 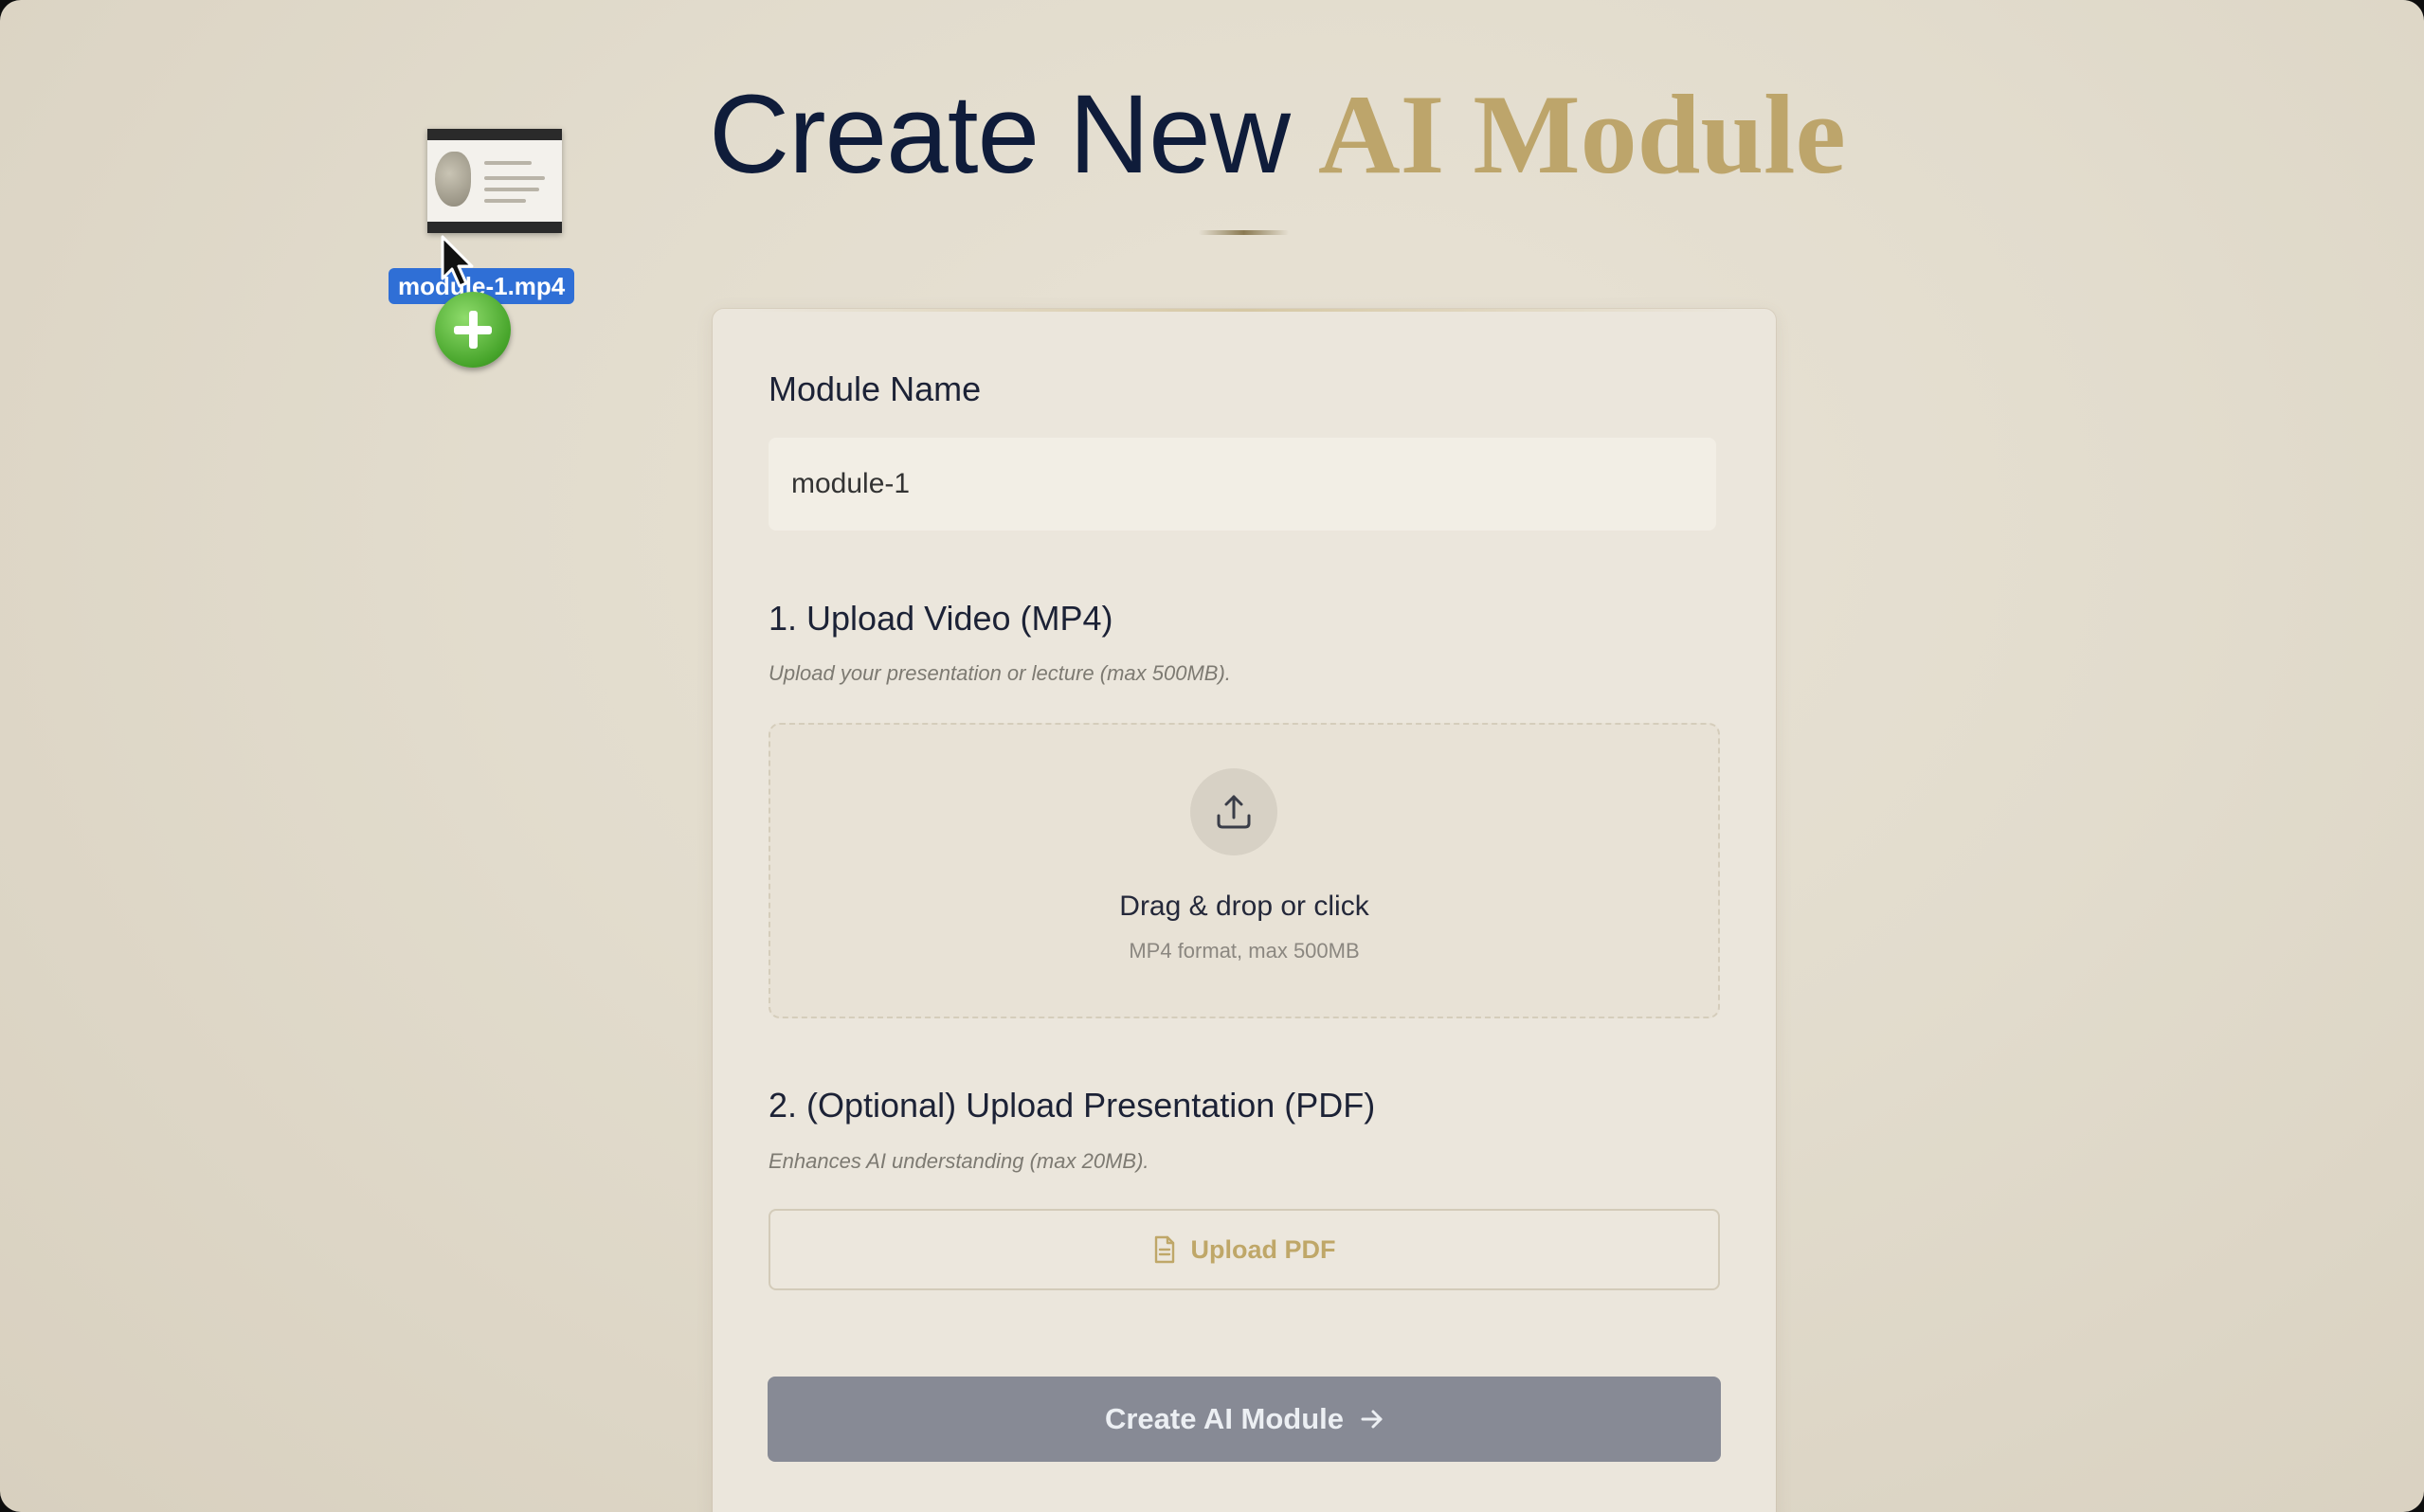 What do you see at coordinates (494, 227) in the screenshot?
I see `thumbnail-bottom-bar` at bounding box center [494, 227].